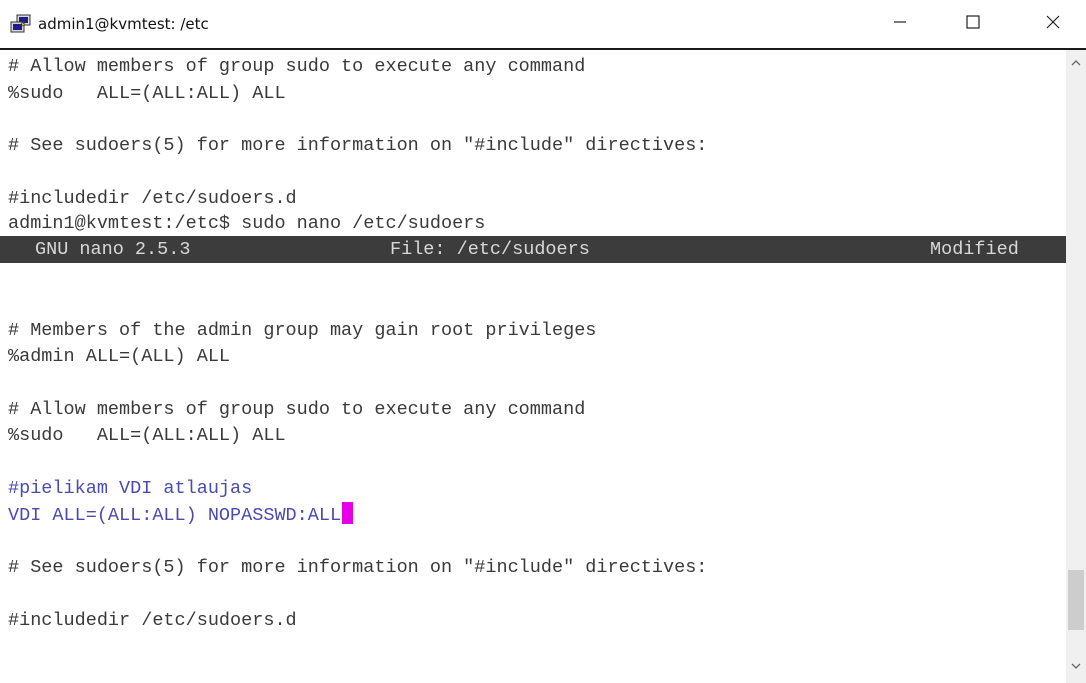 Image resolution: width=1086 pixels, height=683 pixels. What do you see at coordinates (21, 24) in the screenshot?
I see `putty-icon` at bounding box center [21, 24].